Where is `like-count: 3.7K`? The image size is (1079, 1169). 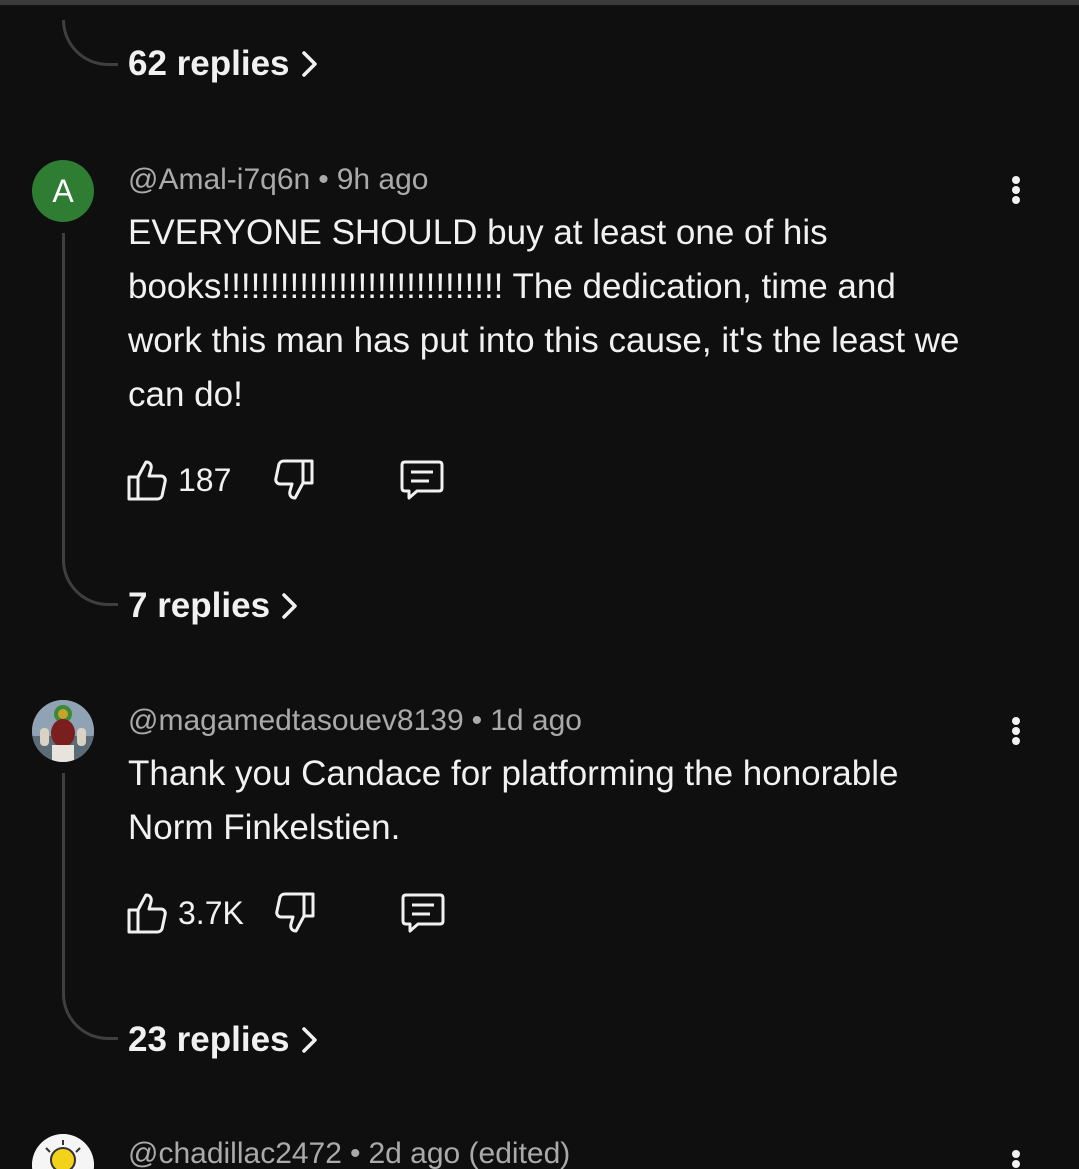 like-count: 3.7K is located at coordinates (211, 912).